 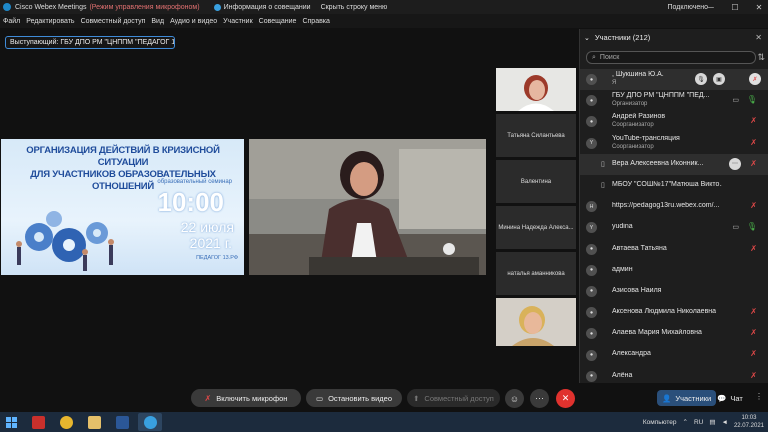 I want to click on participant-row: Y yudina ▭ 🎙︎, so click(x=674, y=227).